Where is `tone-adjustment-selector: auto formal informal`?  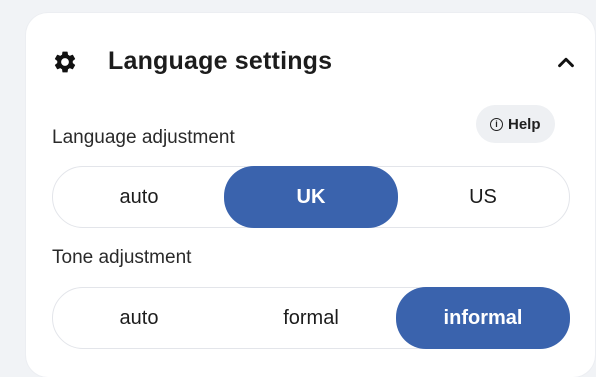 tone-adjustment-selector: auto formal informal is located at coordinates (311, 318).